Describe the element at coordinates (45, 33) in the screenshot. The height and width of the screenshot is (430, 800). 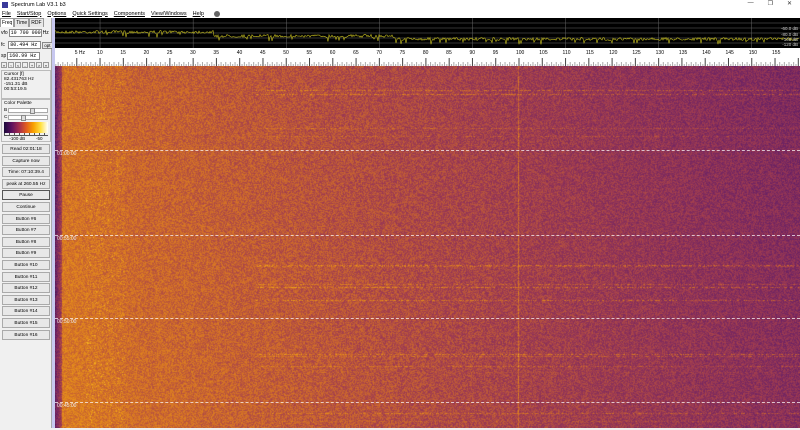
I see `vfo-unit: Hz` at that location.